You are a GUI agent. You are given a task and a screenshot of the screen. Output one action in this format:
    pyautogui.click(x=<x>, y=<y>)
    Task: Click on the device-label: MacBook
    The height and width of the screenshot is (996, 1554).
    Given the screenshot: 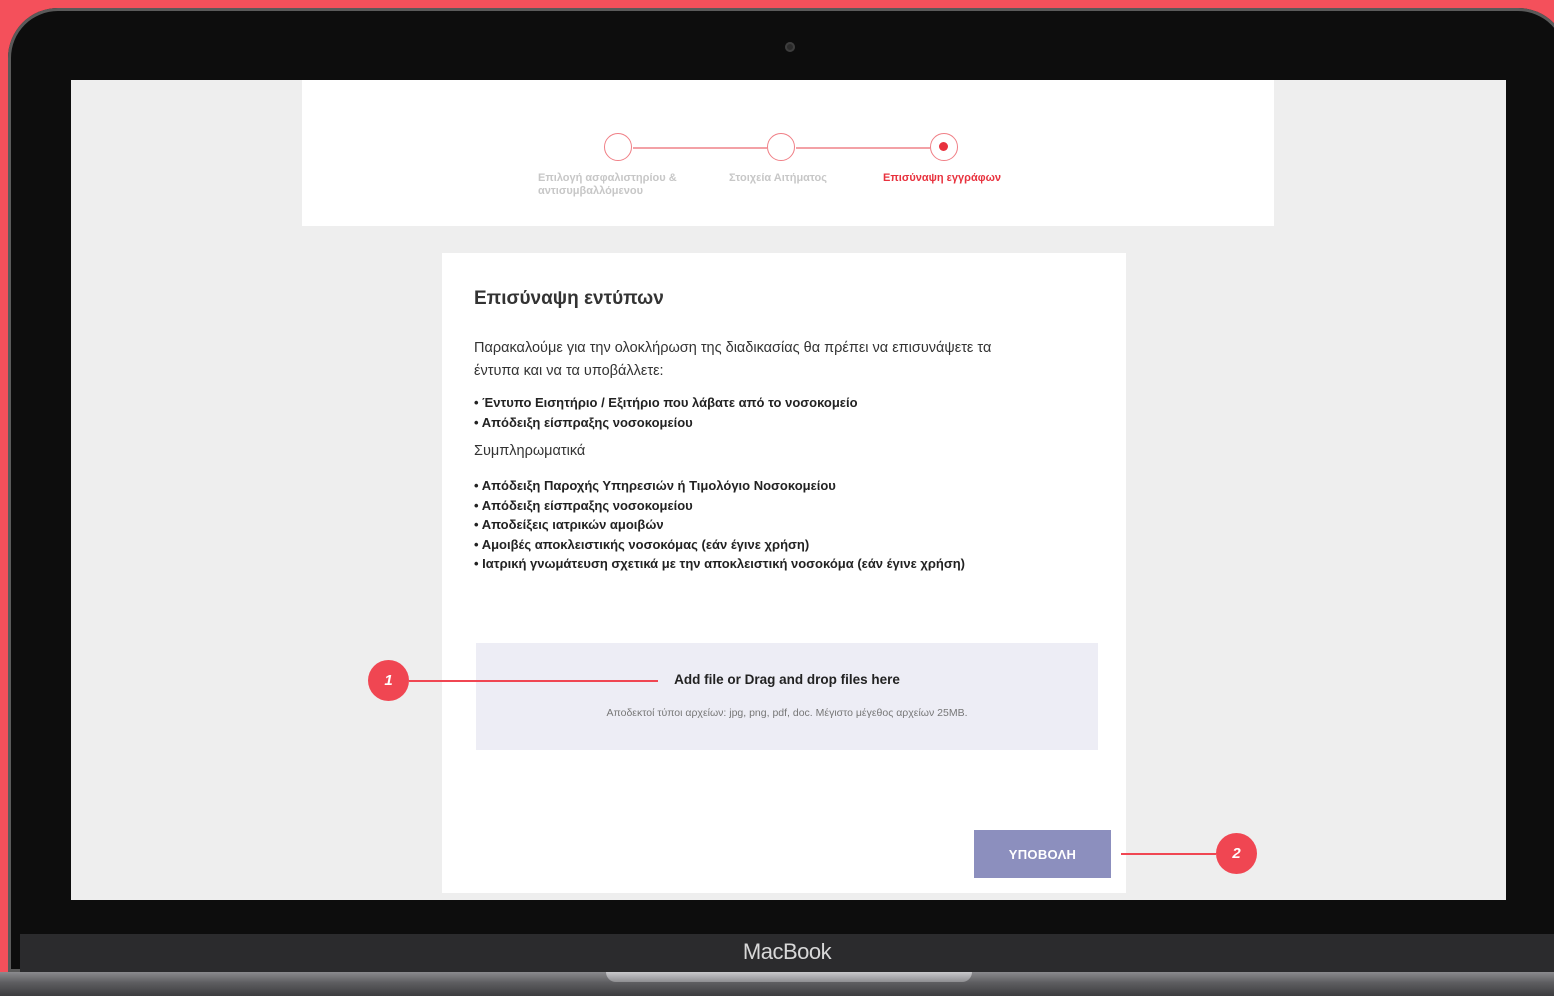 What is the action you would take?
    pyautogui.click(x=787, y=951)
    